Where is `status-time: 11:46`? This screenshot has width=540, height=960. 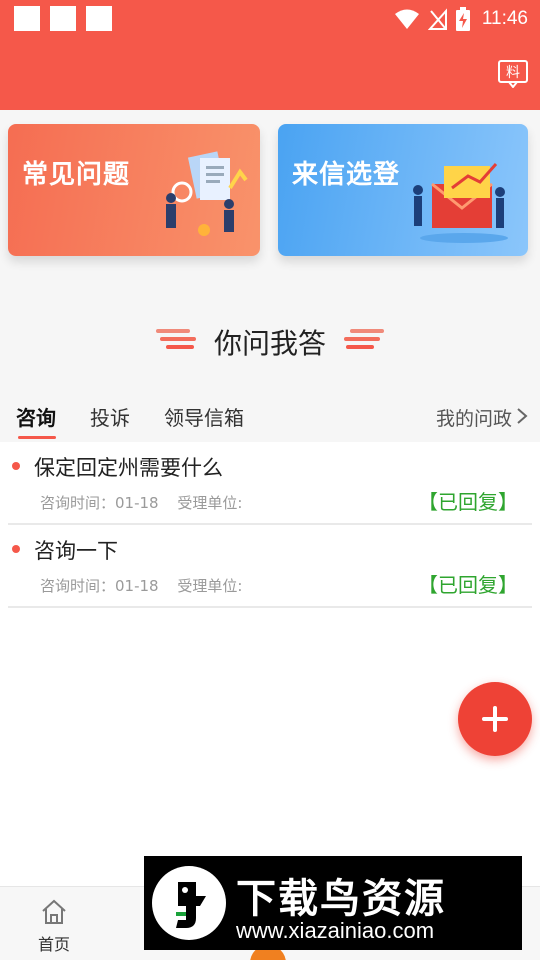
status-time: 11:46 is located at coordinates (504, 18).